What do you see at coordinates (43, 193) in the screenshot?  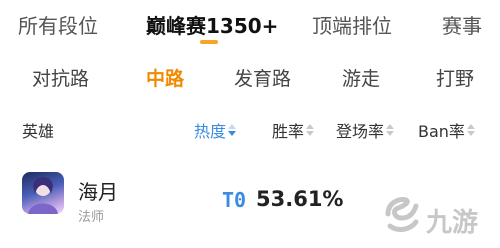 I see `hero-avatar` at bounding box center [43, 193].